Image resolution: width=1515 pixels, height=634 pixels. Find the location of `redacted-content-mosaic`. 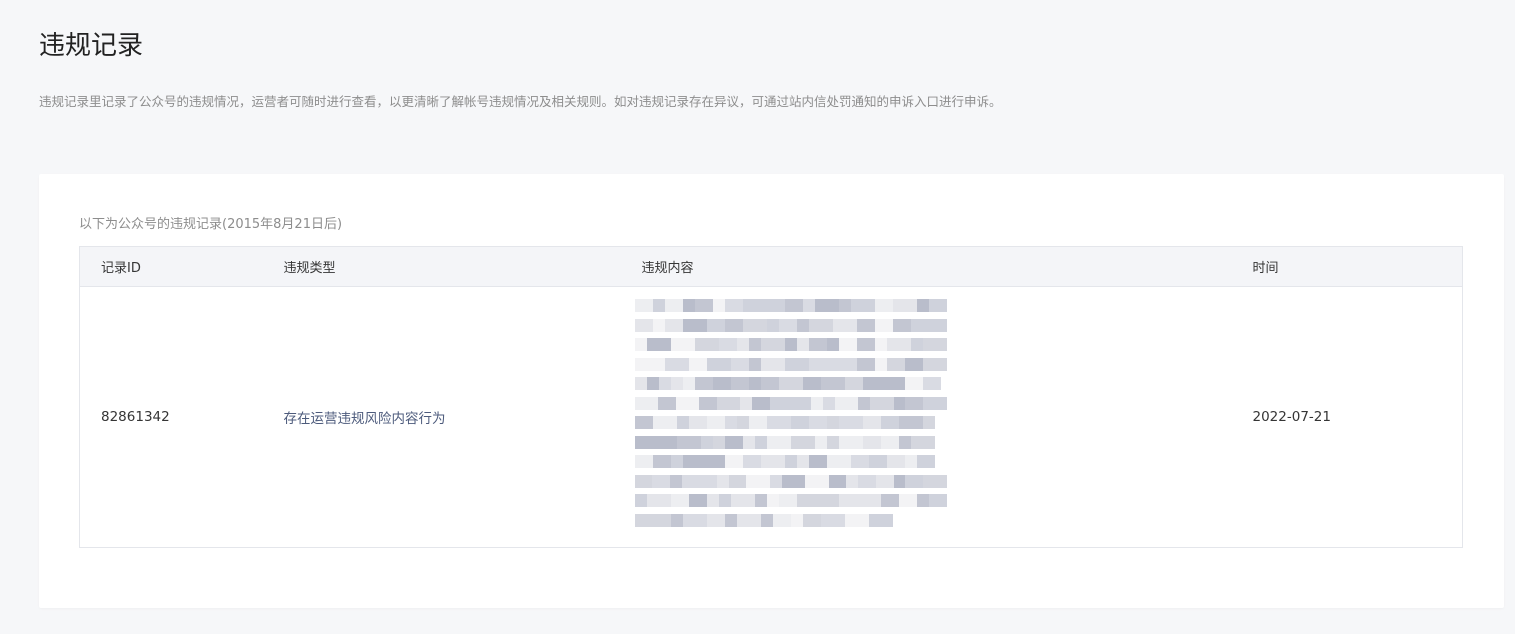

redacted-content-mosaic is located at coordinates (790, 421).